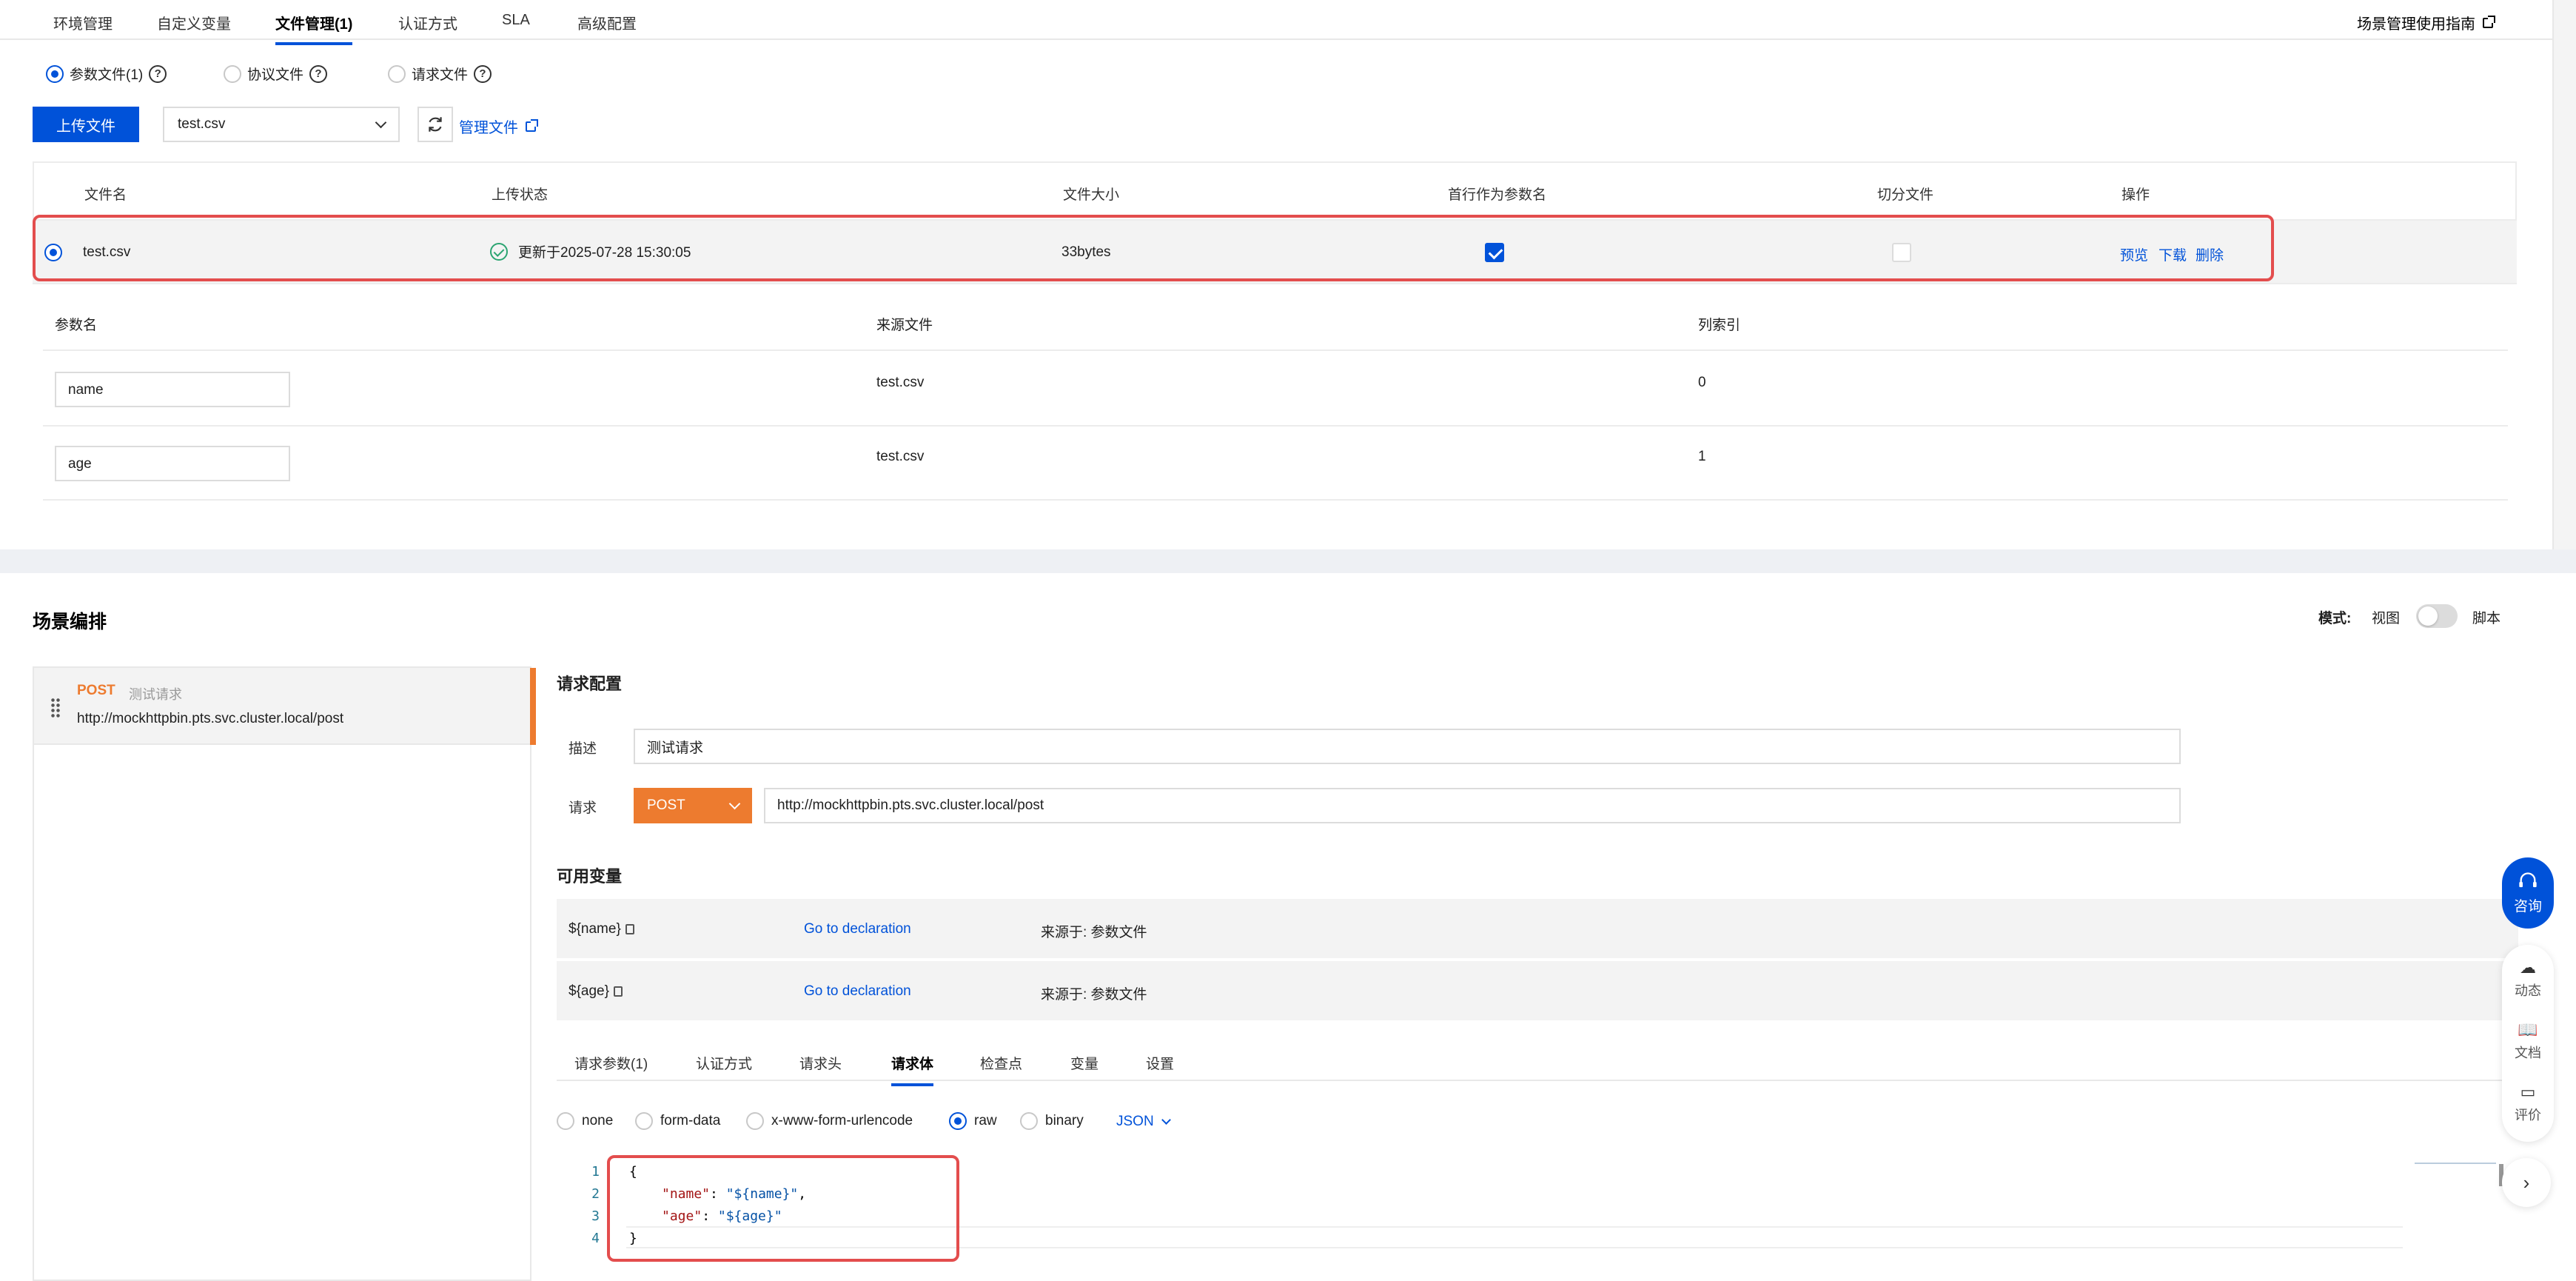  Describe the element at coordinates (83, 22) in the screenshot. I see `tab-env: 环境管理` at that location.